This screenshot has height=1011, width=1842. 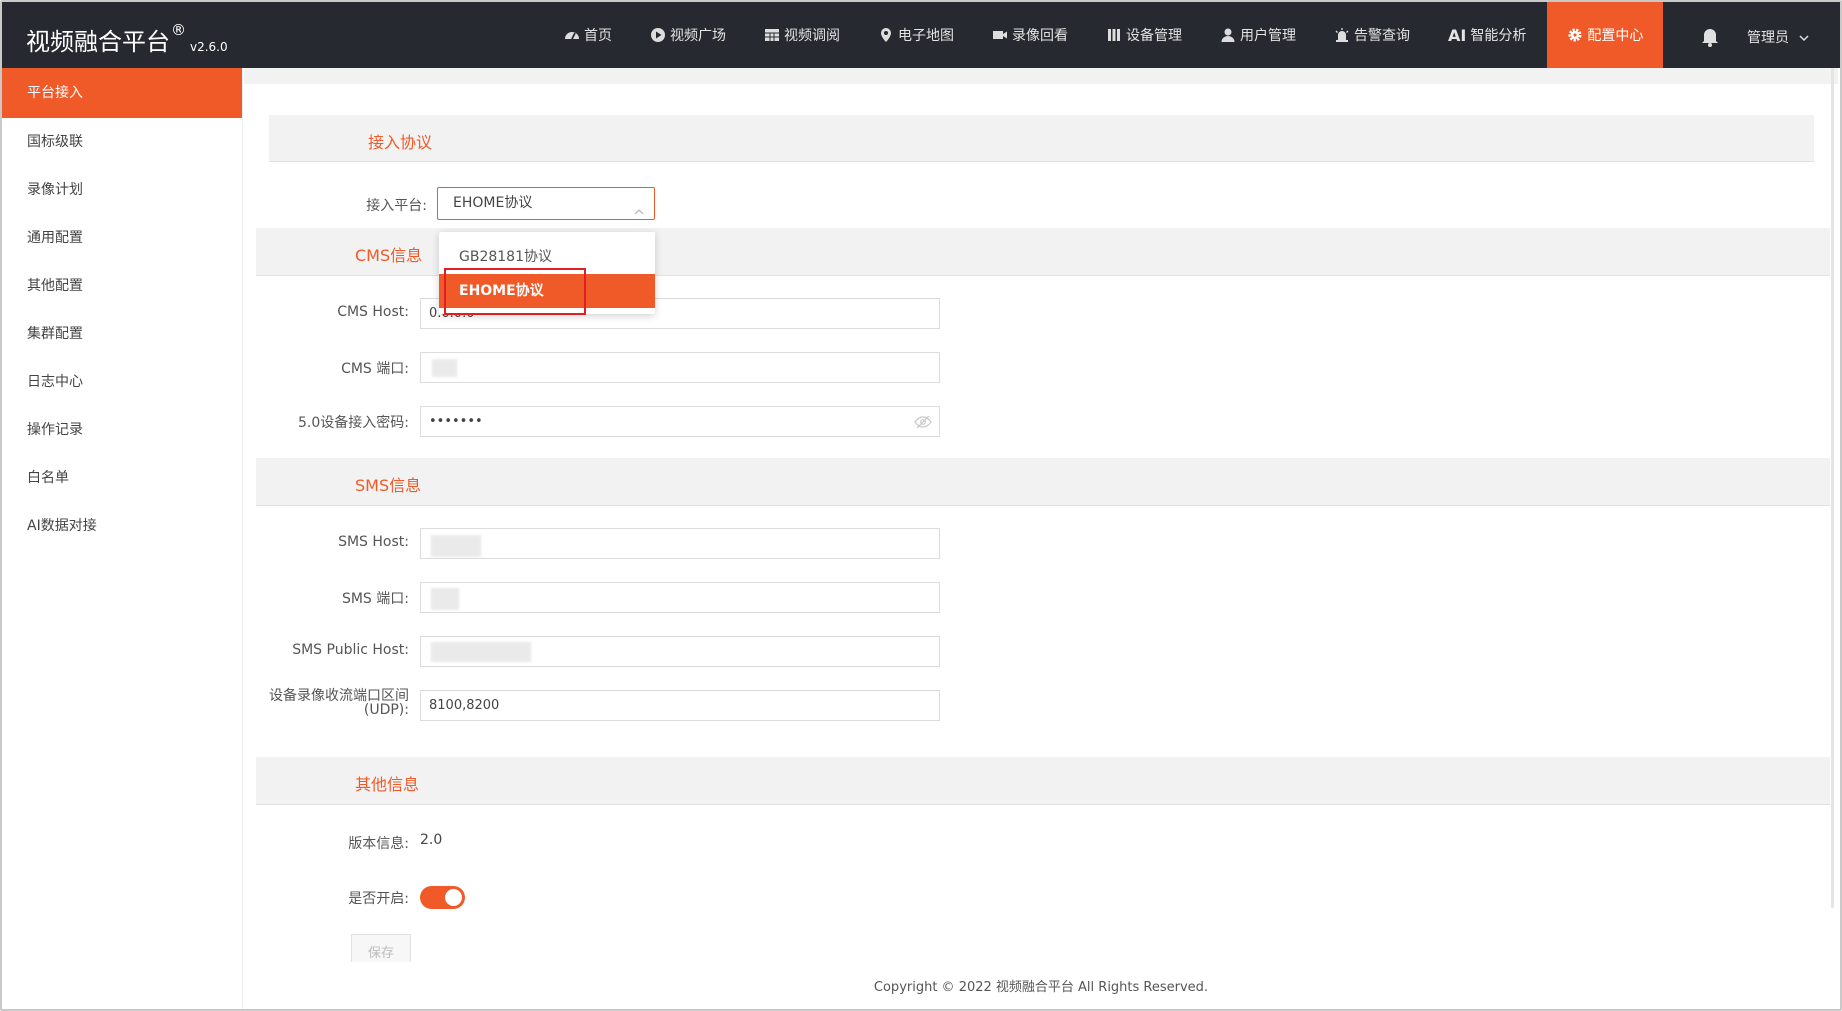 I want to click on udp-label-line1: 设备录像收流端口区间, so click(x=339, y=696).